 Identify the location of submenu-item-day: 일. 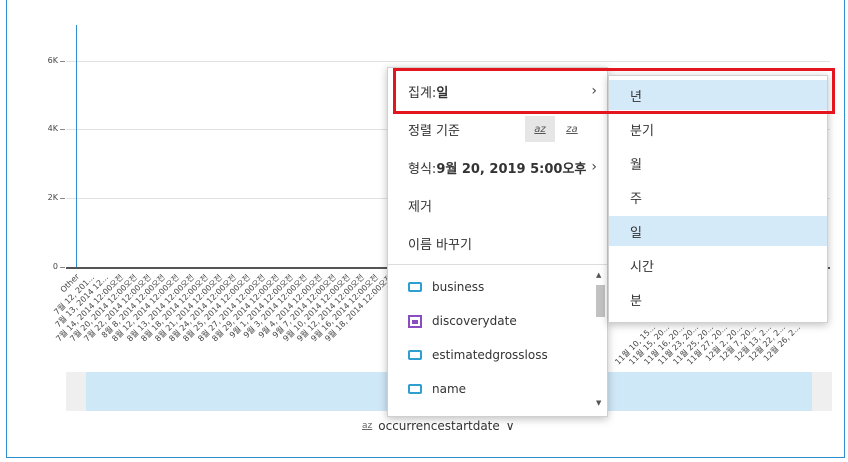
(718, 231).